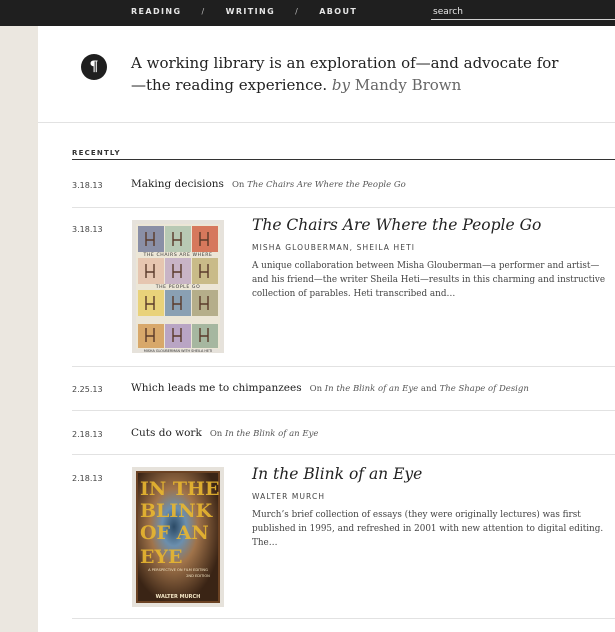  What do you see at coordinates (289, 496) in the screenshot?
I see `book-author: WALTER MURCH` at bounding box center [289, 496].